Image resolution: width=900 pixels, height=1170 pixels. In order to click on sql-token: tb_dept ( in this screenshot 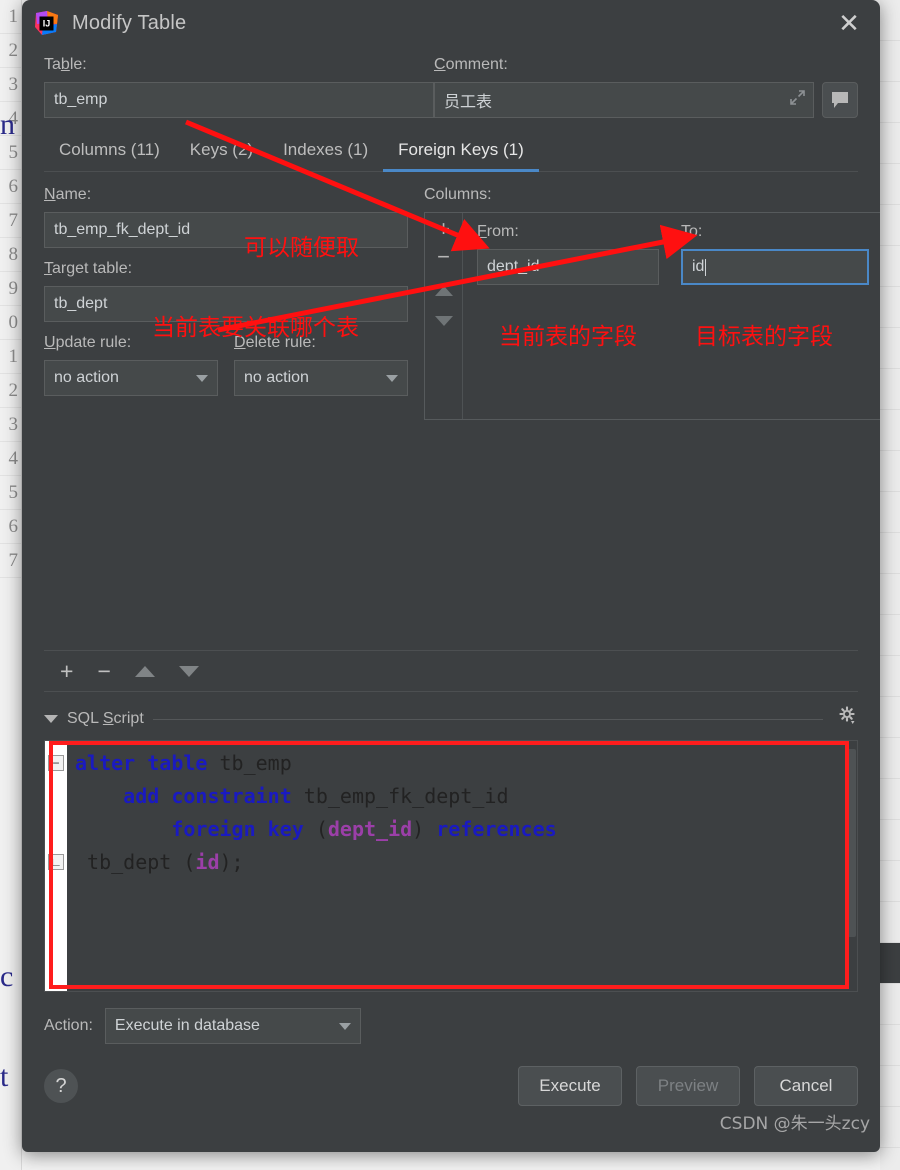, I will do `click(135, 862)`.